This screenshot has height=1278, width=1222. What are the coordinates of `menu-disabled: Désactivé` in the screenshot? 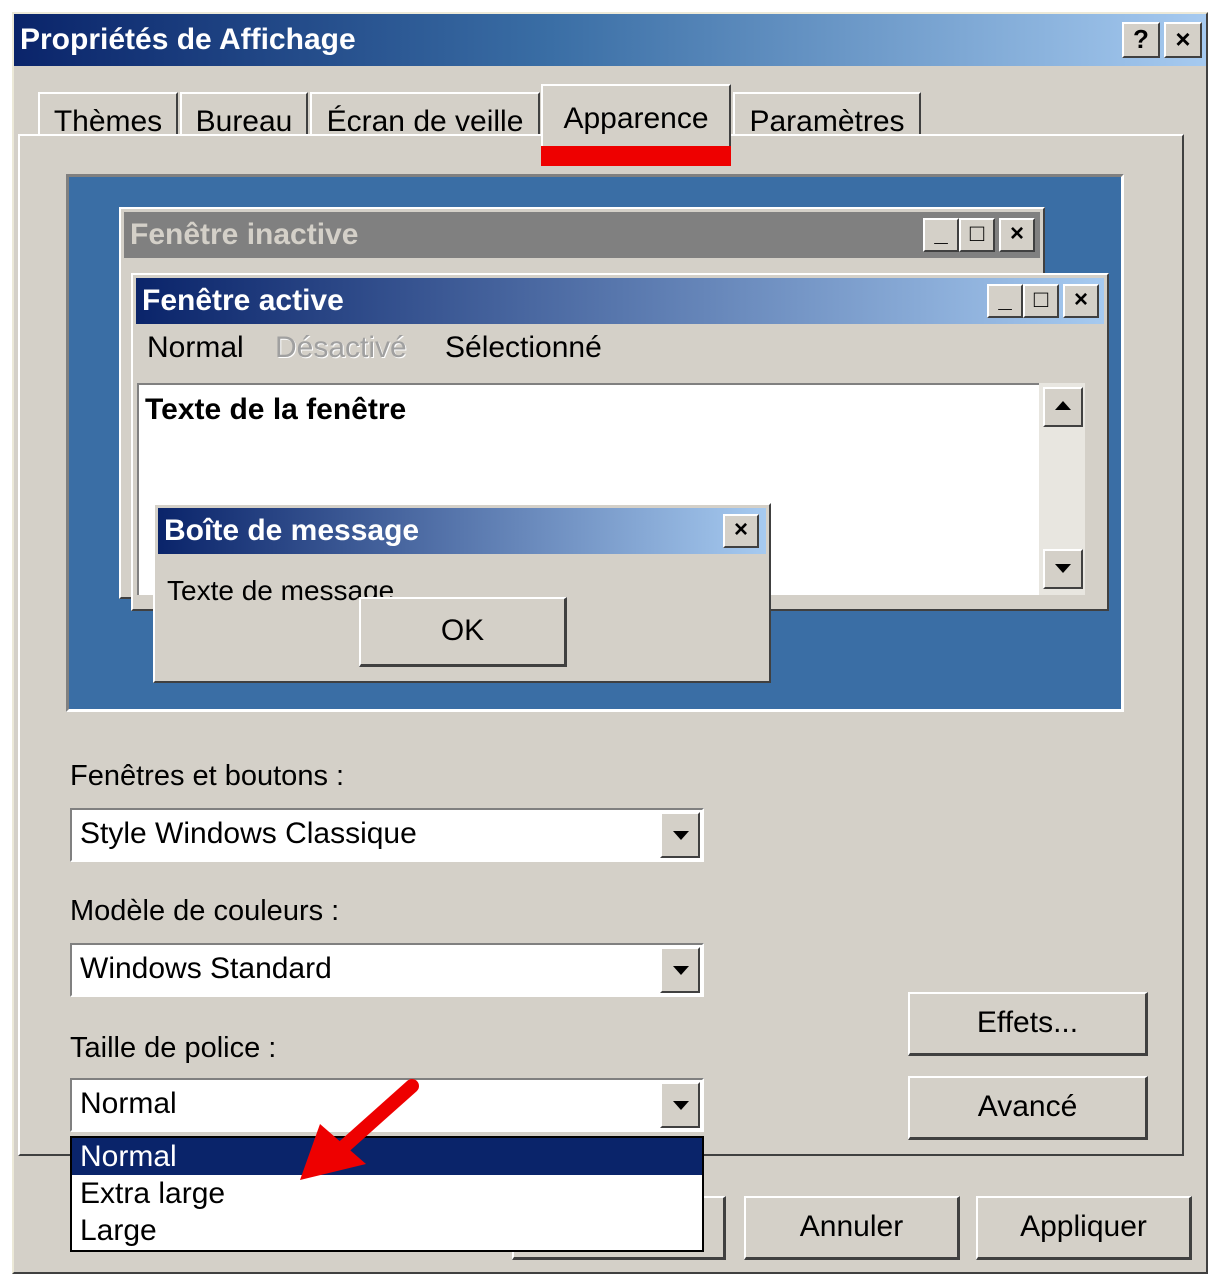 It's located at (341, 347).